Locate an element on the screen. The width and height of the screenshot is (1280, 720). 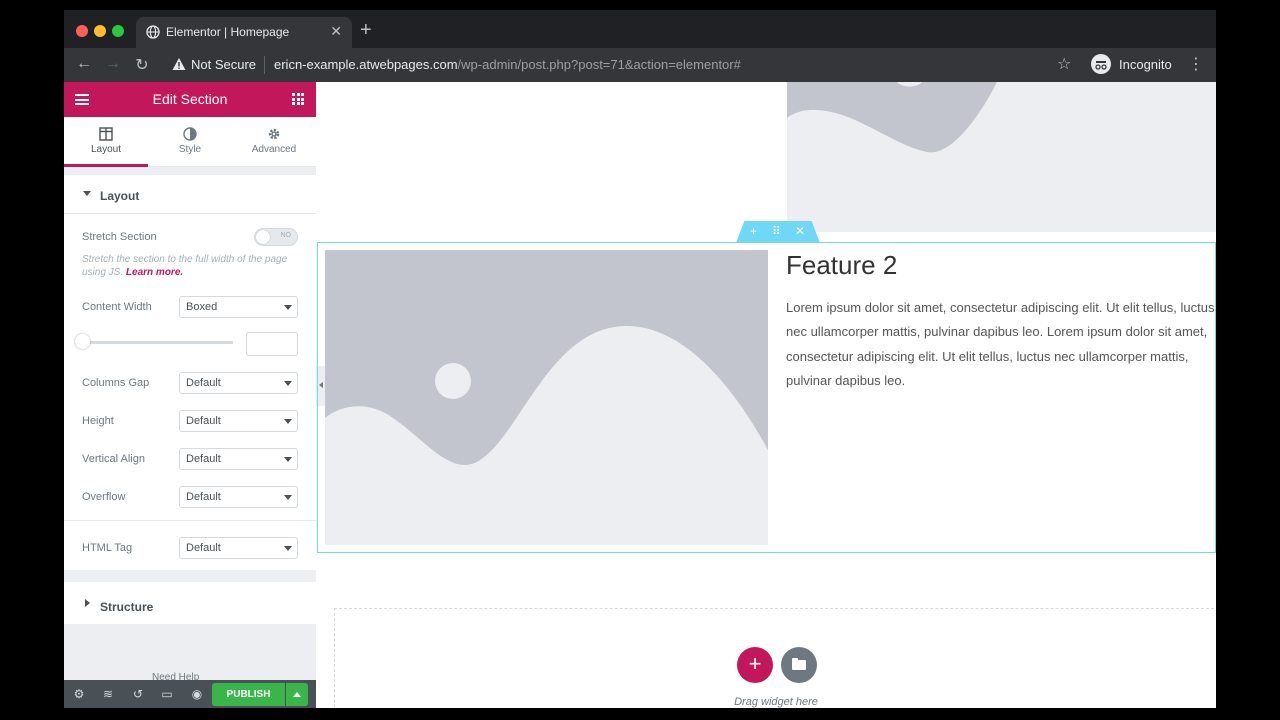
folder-icon is located at coordinates (799, 664).